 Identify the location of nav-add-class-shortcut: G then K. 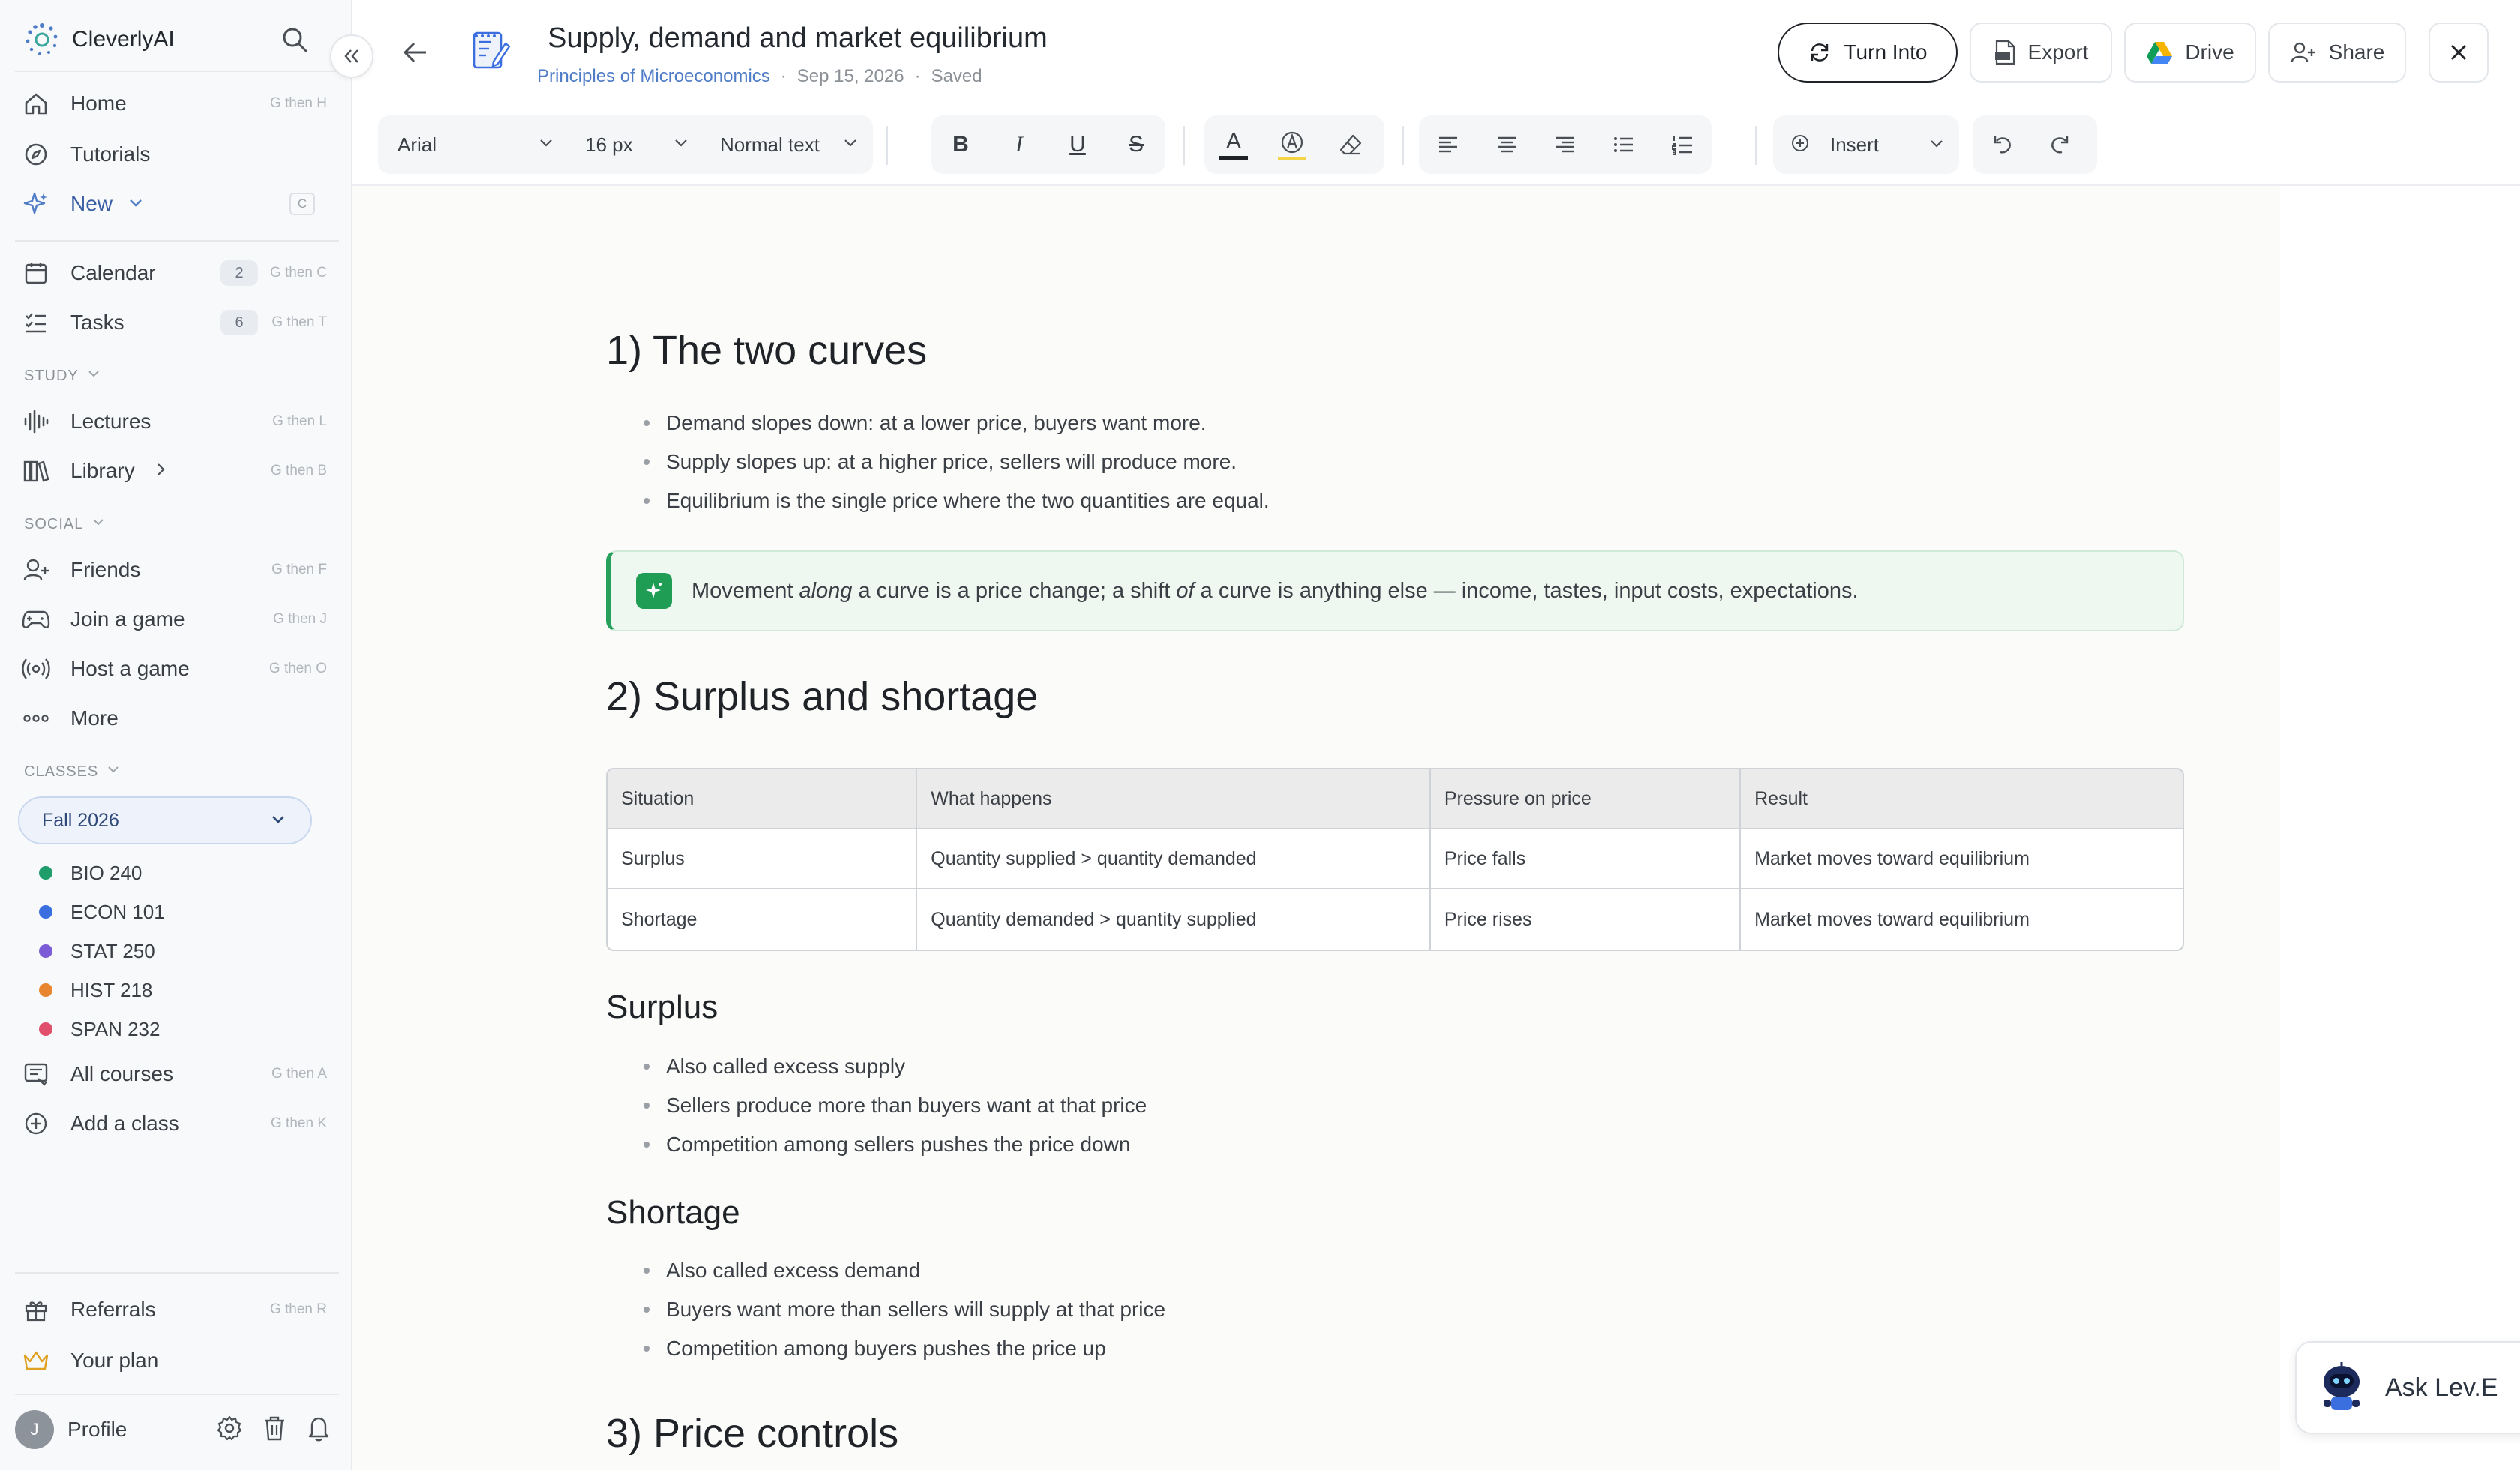
(299, 1123).